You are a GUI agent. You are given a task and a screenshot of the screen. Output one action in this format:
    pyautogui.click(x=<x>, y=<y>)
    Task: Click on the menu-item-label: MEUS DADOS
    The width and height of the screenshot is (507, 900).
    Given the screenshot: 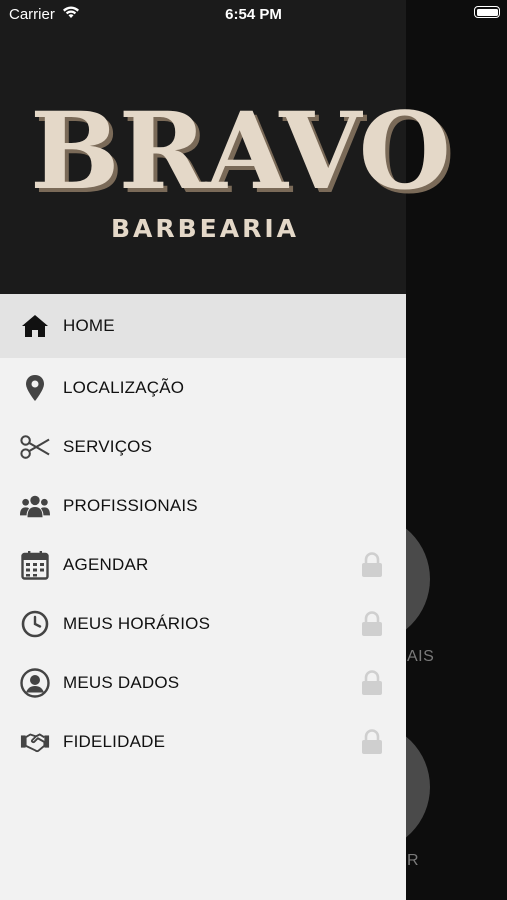 What is the action you would take?
    pyautogui.click(x=121, y=682)
    